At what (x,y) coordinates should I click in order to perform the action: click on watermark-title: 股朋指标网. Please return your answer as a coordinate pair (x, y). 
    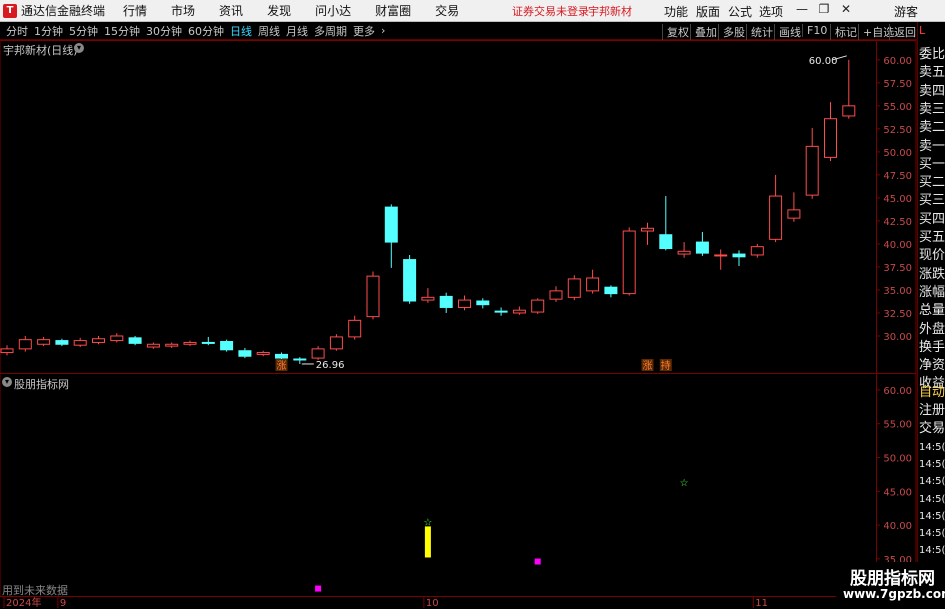
    Looking at the image, I should click on (892, 579).